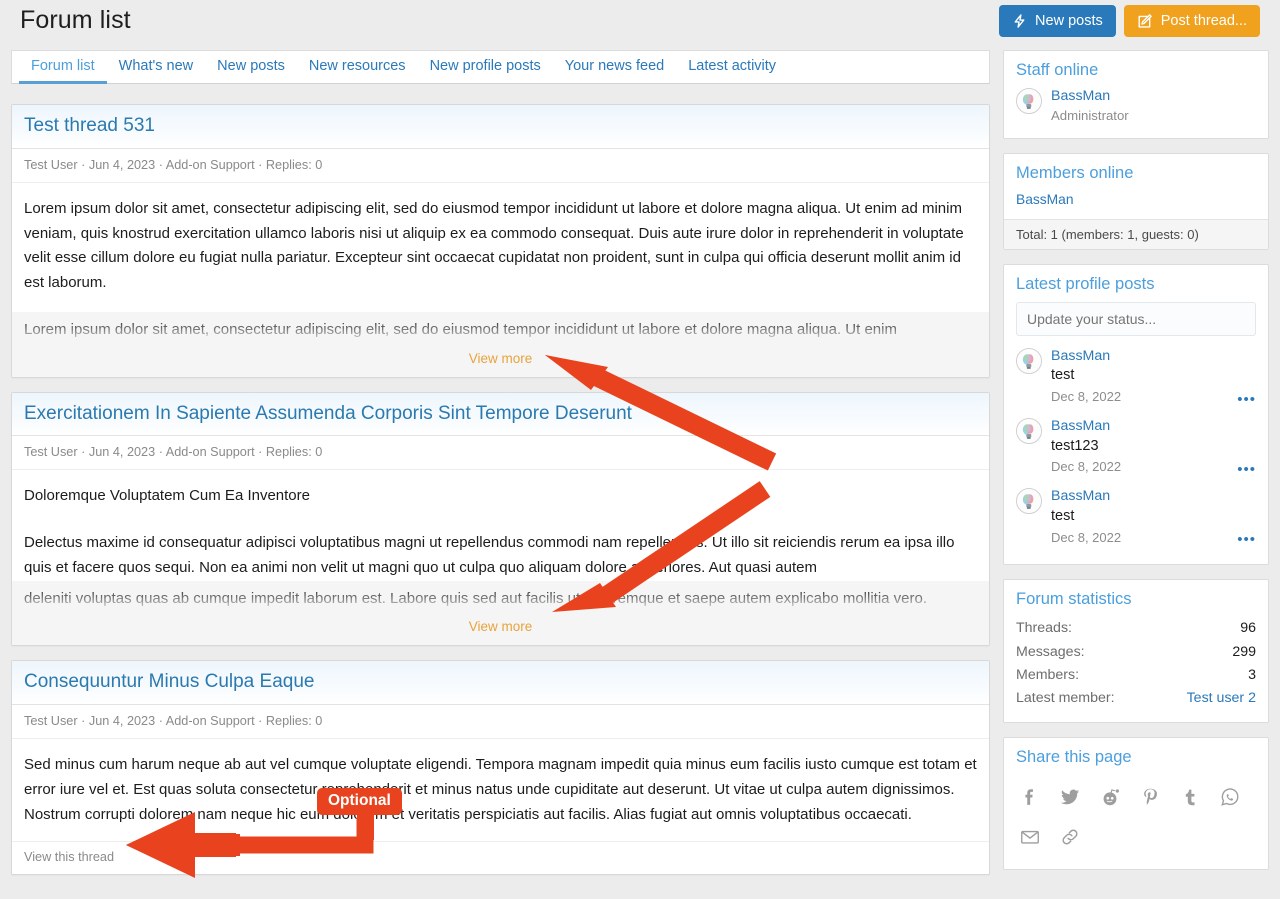 This screenshot has width=1280, height=899. What do you see at coordinates (1048, 674) in the screenshot?
I see `stat-label: Members:` at bounding box center [1048, 674].